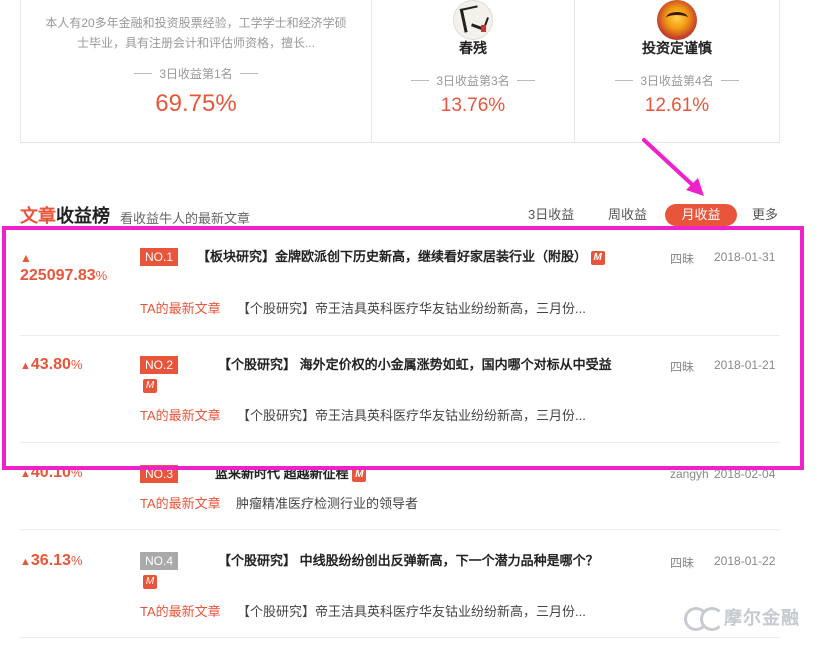 The width and height of the screenshot is (829, 648). Describe the element at coordinates (677, 71) in the screenshot. I see `rank-card-4: 投资定谨慎 3日收益第4名 12.61%` at that location.